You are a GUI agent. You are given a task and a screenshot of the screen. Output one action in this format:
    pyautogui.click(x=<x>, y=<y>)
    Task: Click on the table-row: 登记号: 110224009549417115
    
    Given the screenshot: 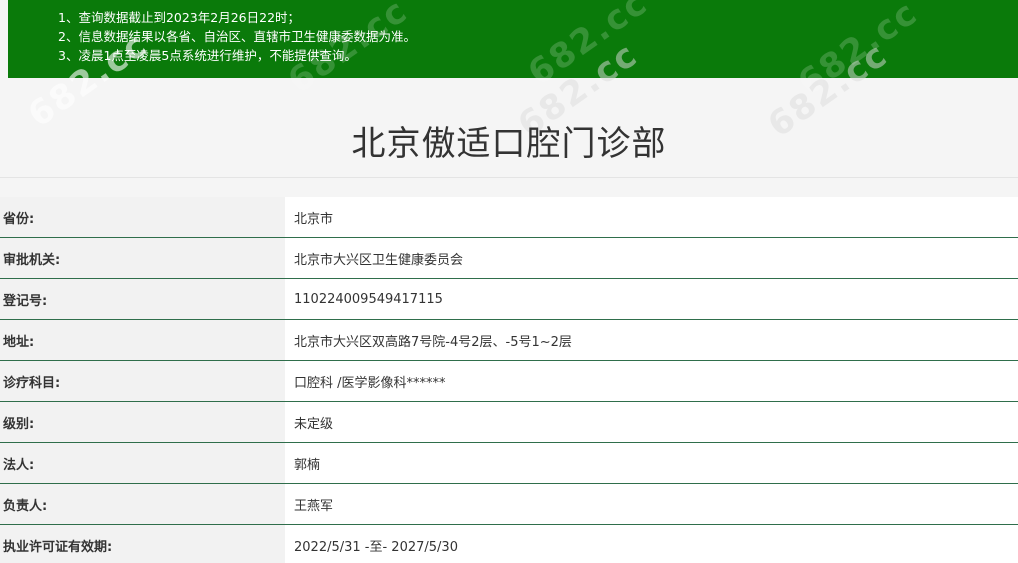 What is the action you would take?
    pyautogui.click(x=509, y=299)
    